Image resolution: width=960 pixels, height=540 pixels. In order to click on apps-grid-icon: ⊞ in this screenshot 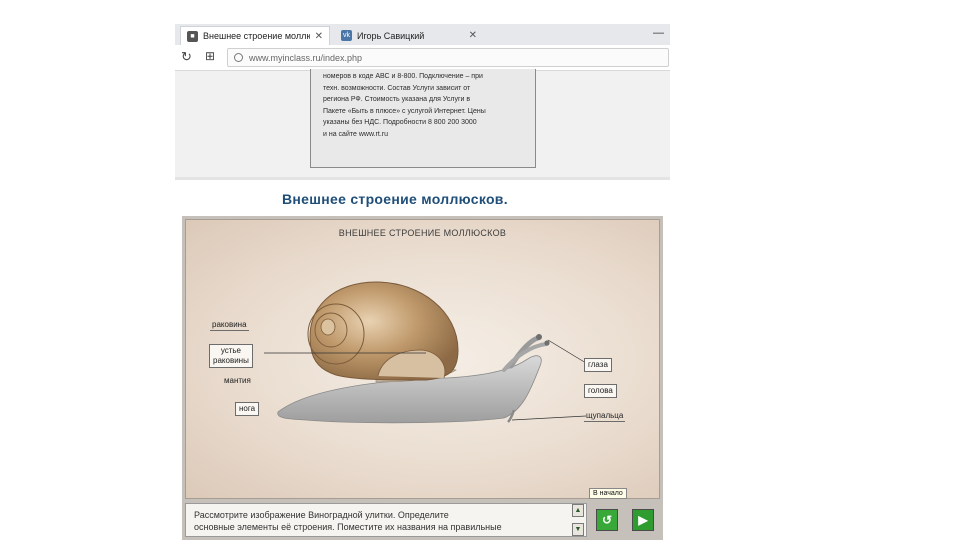, I will do `click(210, 56)`.